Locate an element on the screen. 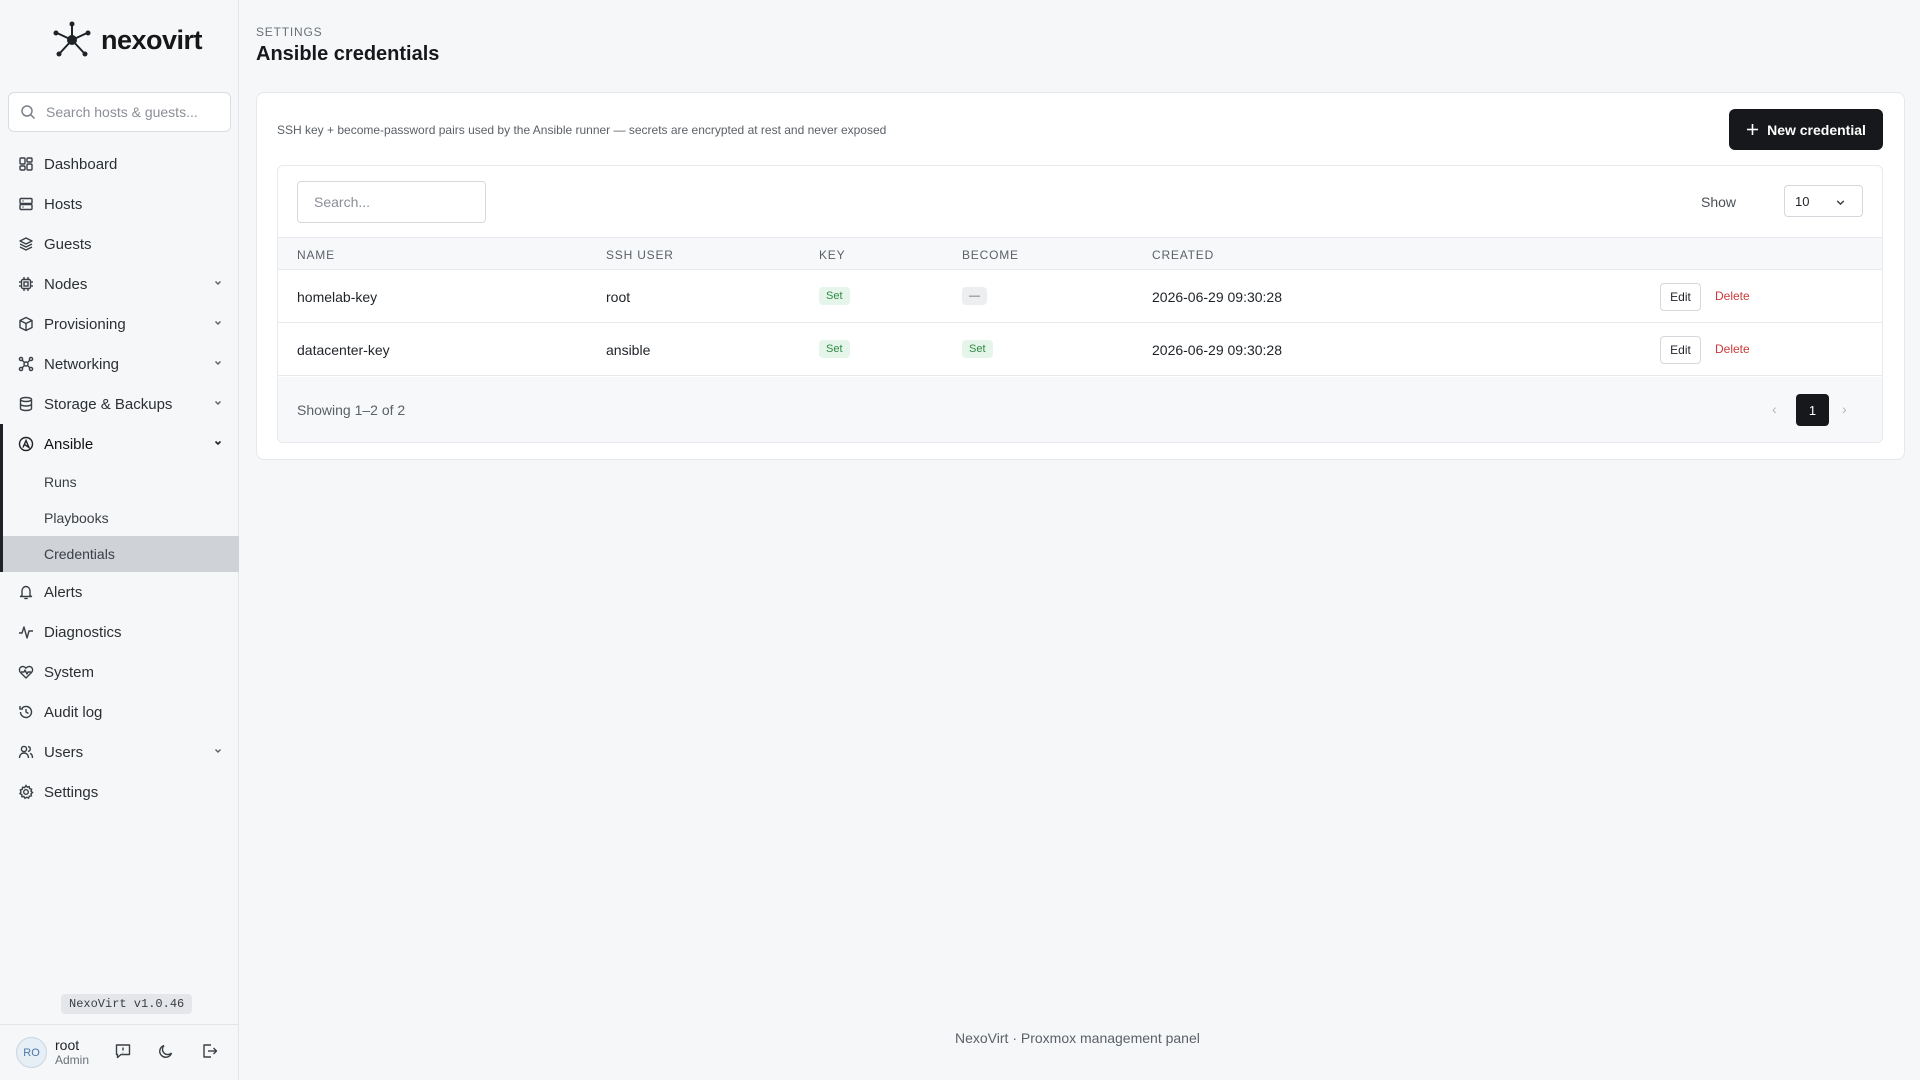 The height and width of the screenshot is (1080, 1920). new-credential-button: New credential is located at coordinates (1806, 129).